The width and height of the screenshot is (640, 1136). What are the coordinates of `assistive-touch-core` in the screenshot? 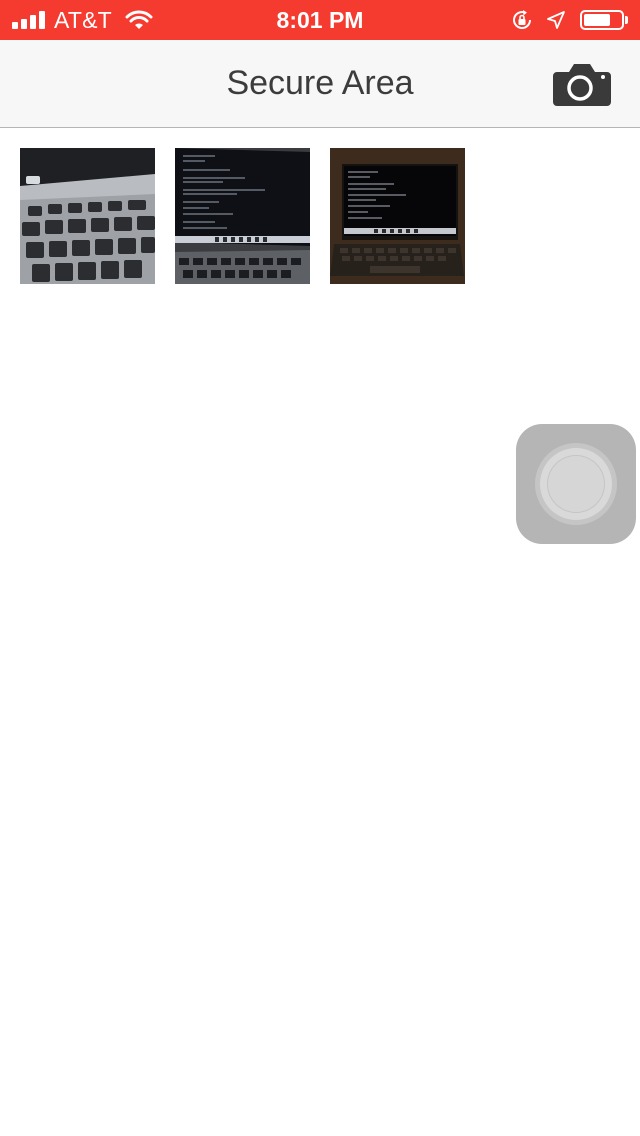 It's located at (576, 484).